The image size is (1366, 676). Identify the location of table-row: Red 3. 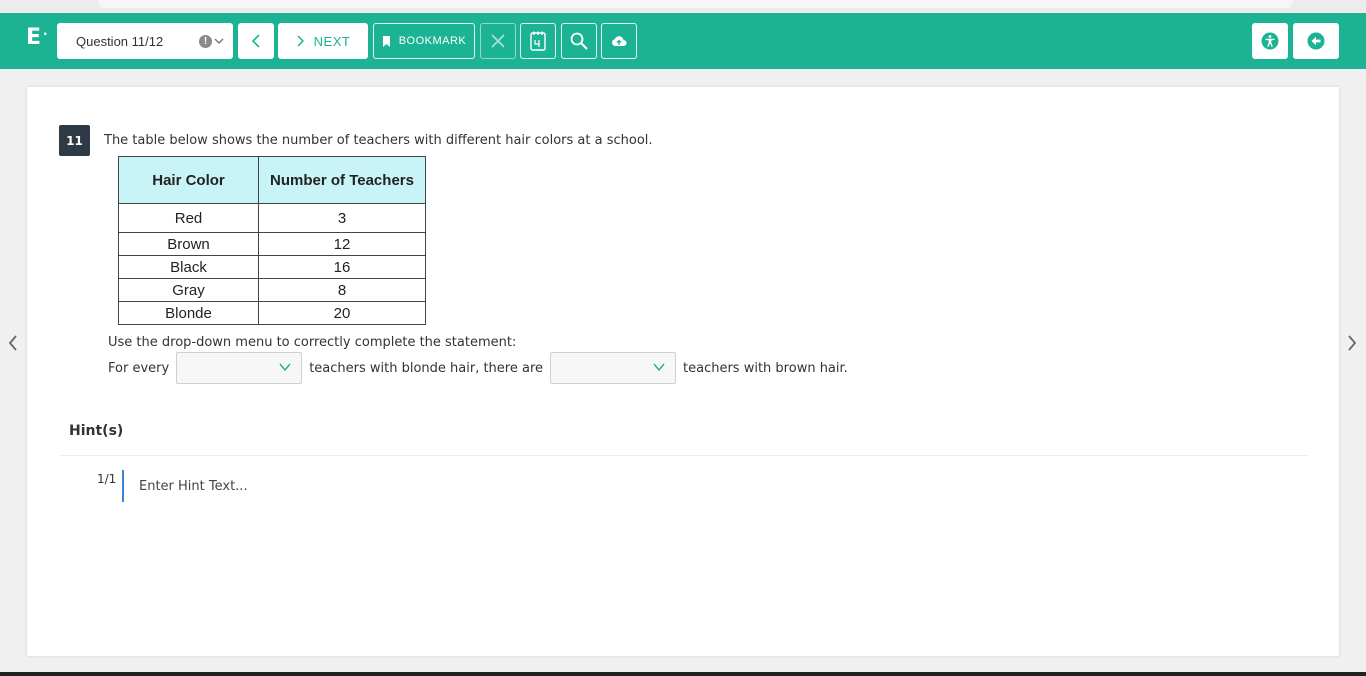
(272, 218).